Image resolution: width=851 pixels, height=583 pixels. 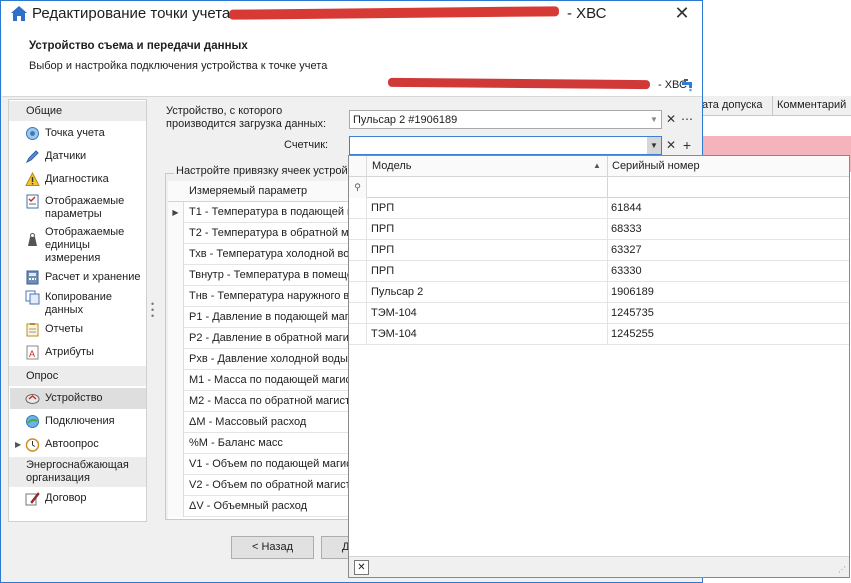 I want to click on next-button: Д, so click(x=336, y=547).